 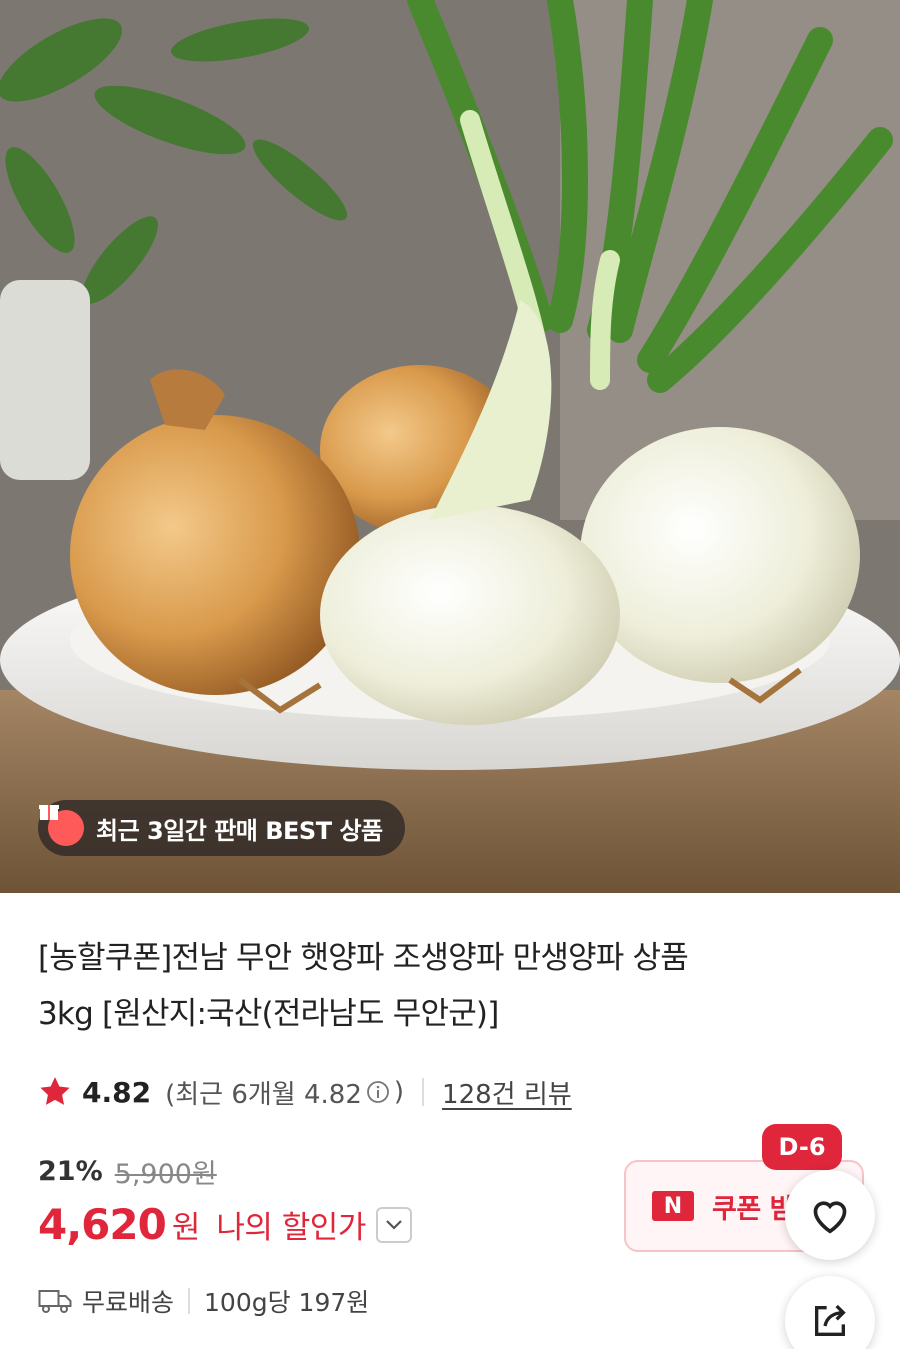 What do you see at coordinates (830, 1320) in the screenshot?
I see `share-icon` at bounding box center [830, 1320].